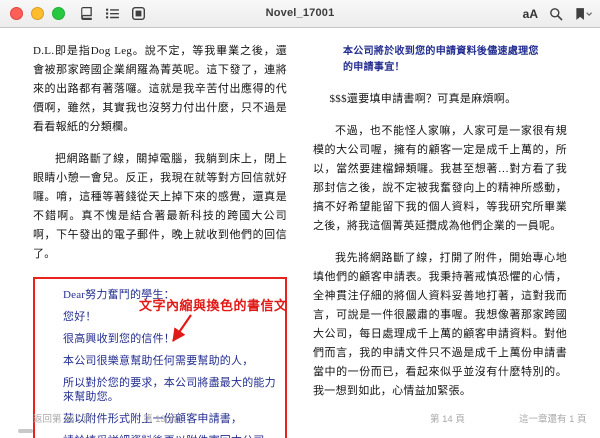 This screenshot has height=438, width=600. I want to click on table-of-contents-icon, so click(112, 14).